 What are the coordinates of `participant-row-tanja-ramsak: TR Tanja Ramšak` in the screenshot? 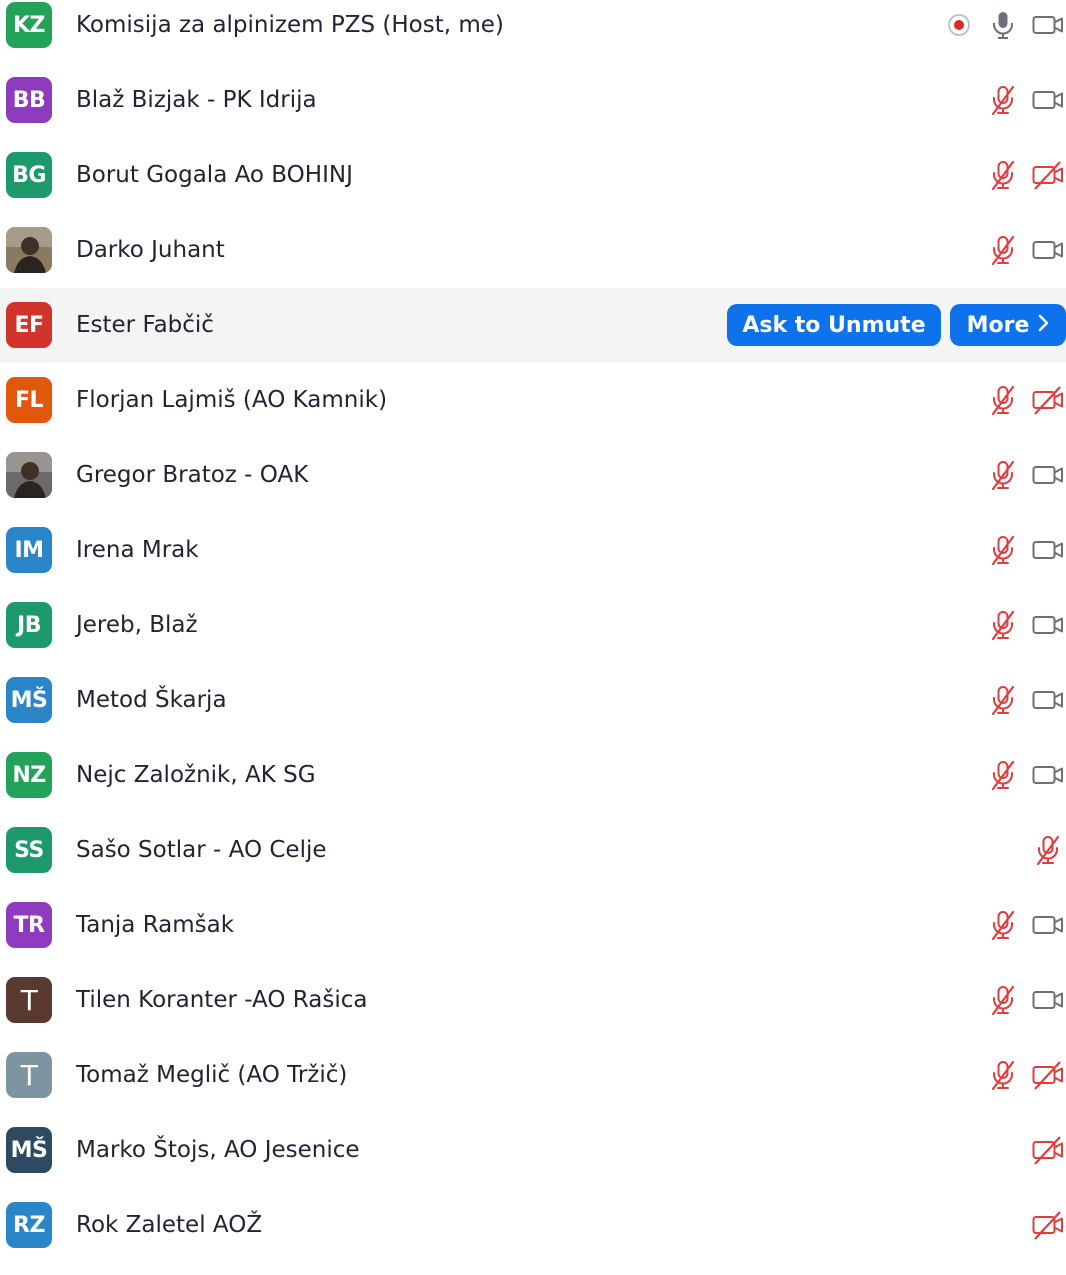 It's located at (533, 937).